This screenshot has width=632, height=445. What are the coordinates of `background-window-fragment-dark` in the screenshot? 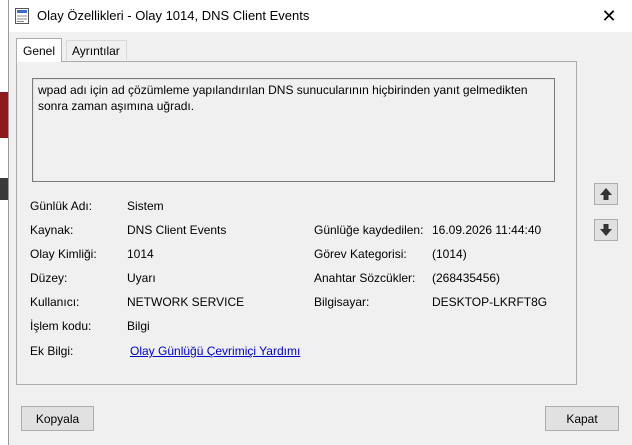 It's located at (4, 189).